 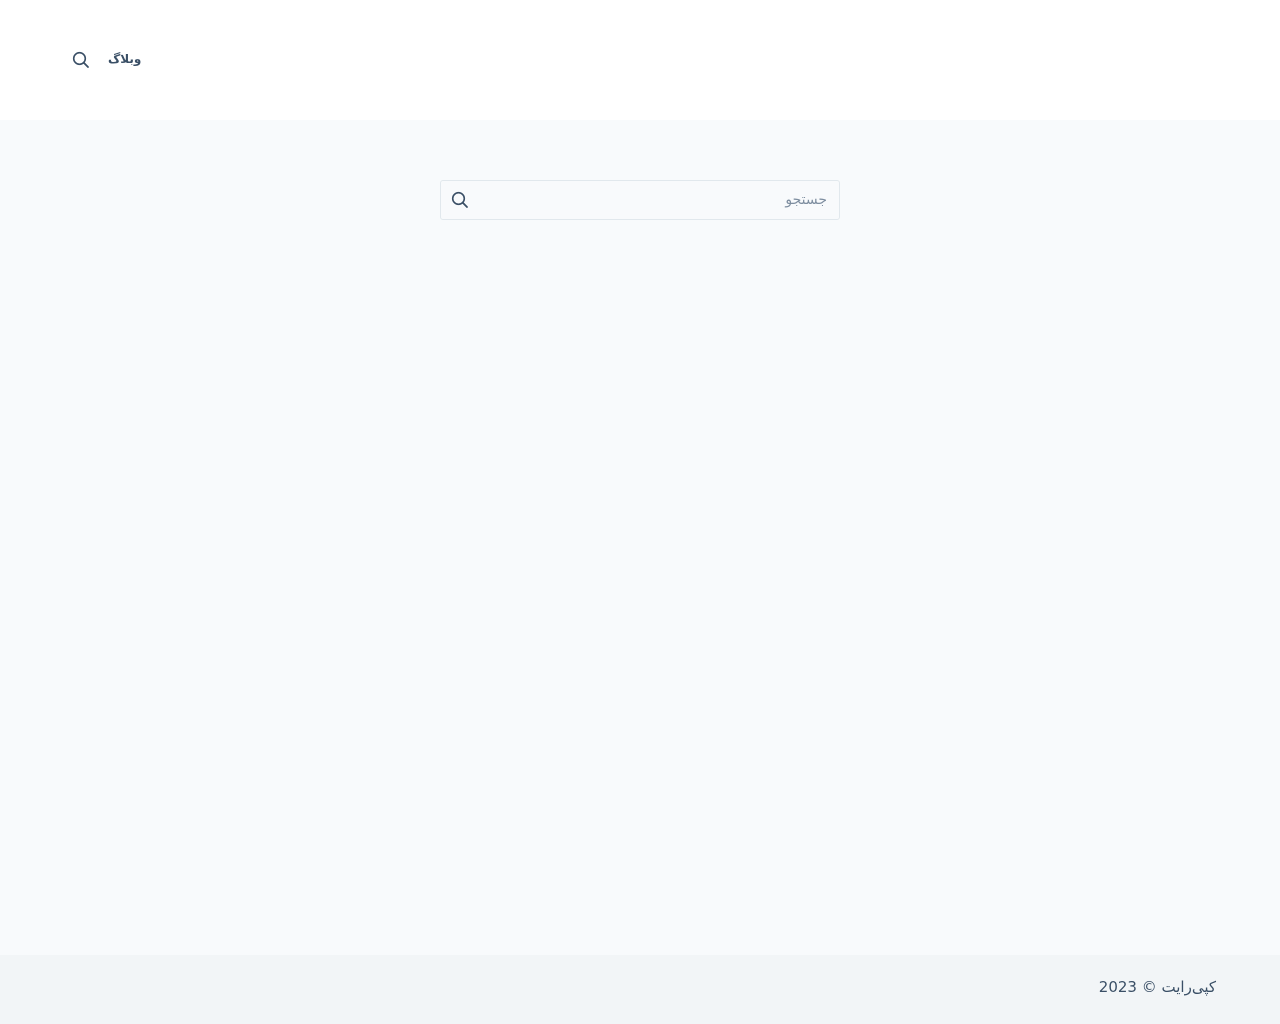 I want to click on search-form, so click(x=640, y=200).